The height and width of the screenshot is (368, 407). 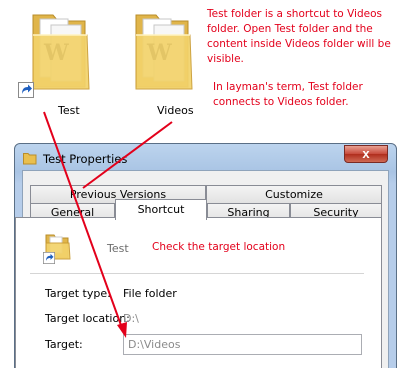 What do you see at coordinates (131, 318) in the screenshot?
I see `target-location-value: D:\` at bounding box center [131, 318].